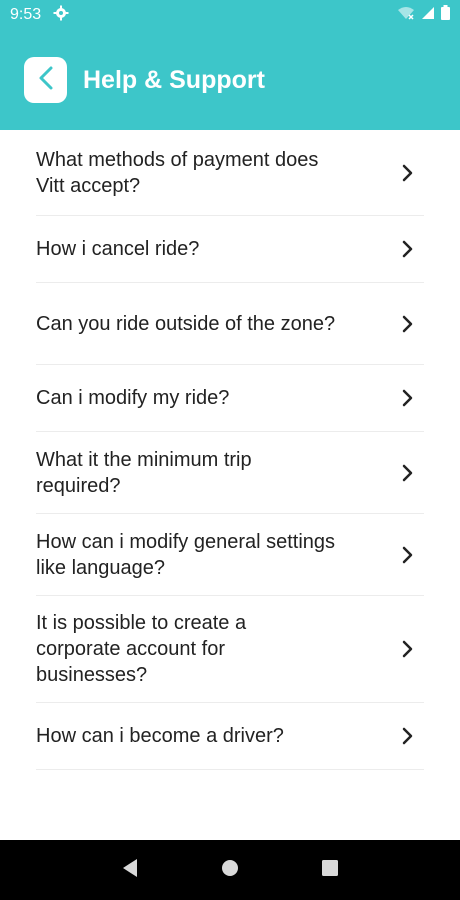  I want to click on settings-gear-icon, so click(61, 15).